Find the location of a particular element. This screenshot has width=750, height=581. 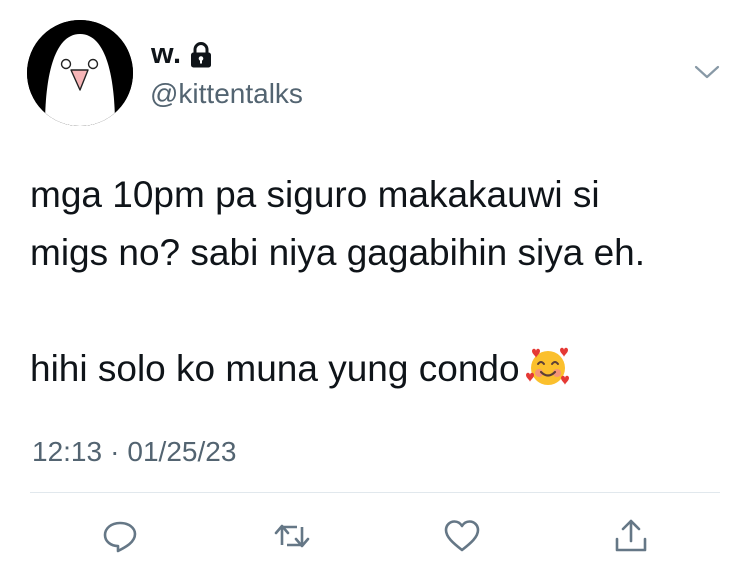

like-button is located at coordinates (462, 536).